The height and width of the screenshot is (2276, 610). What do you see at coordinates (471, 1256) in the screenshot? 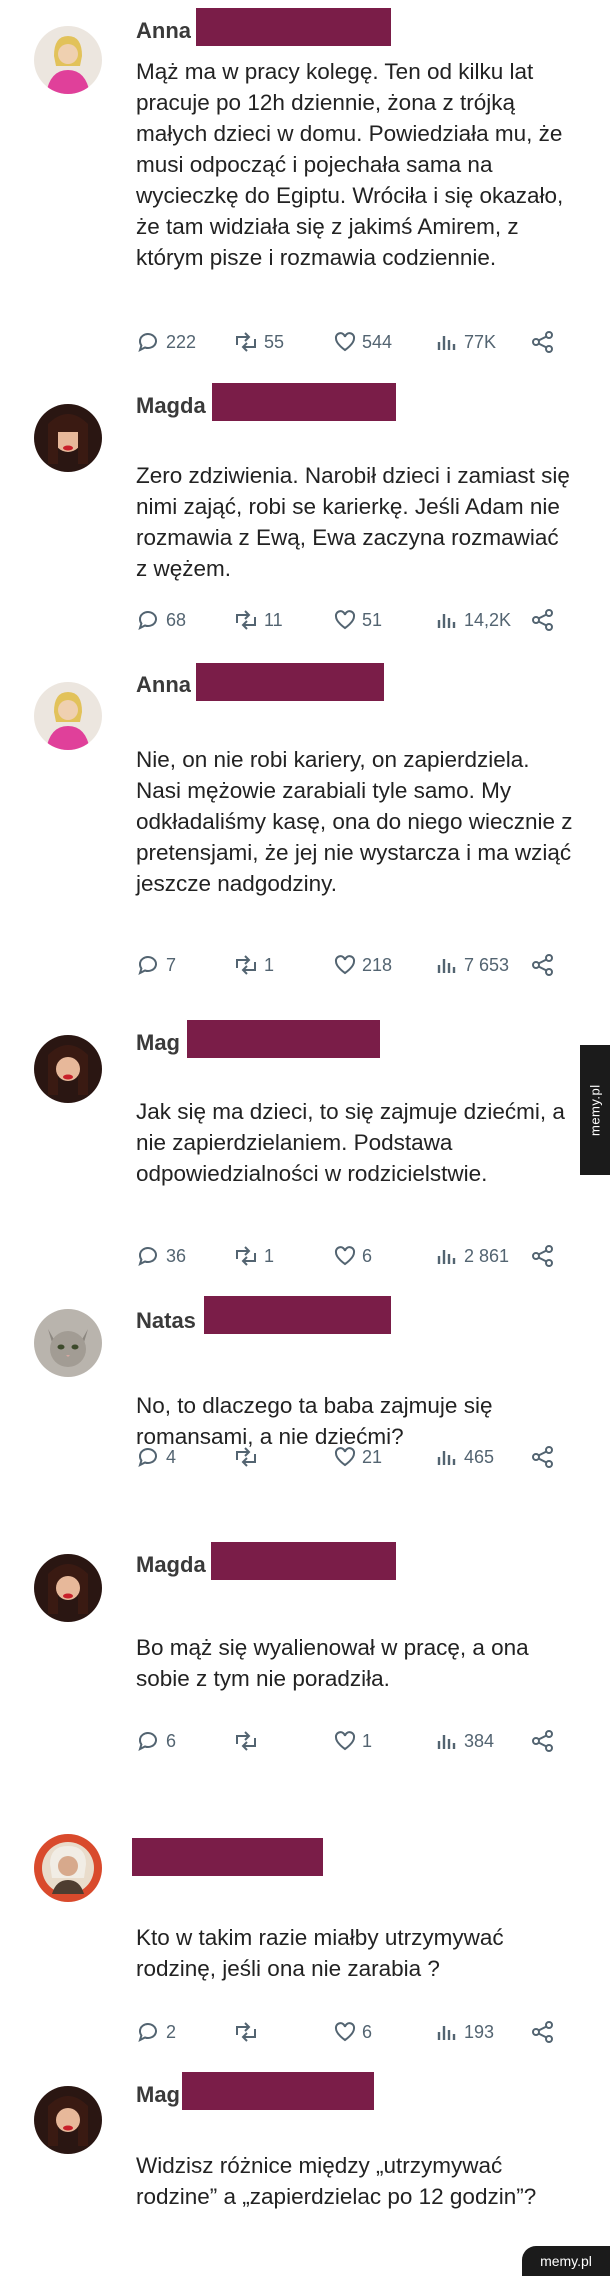
I see `views-button: 2 861` at bounding box center [471, 1256].